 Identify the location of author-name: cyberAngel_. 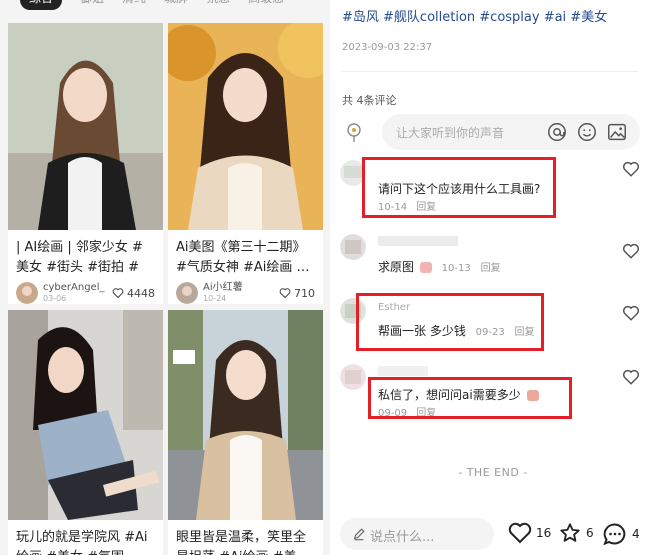
(73, 287).